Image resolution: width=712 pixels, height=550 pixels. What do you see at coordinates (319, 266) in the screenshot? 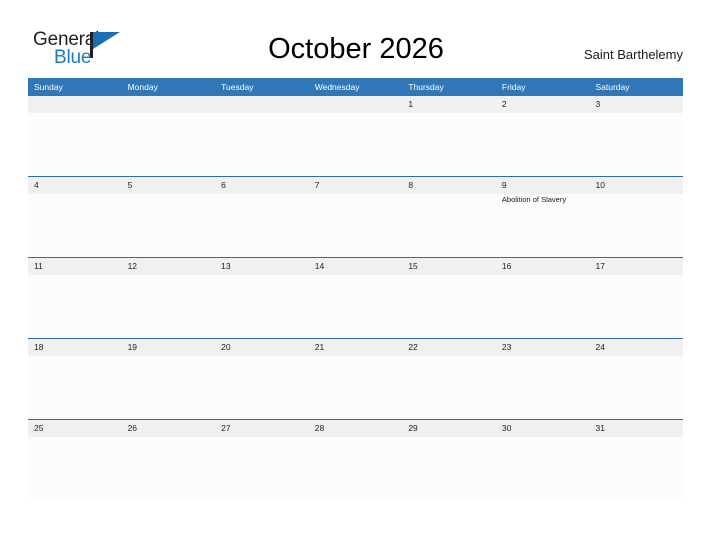
I see `day-number: 14` at bounding box center [319, 266].